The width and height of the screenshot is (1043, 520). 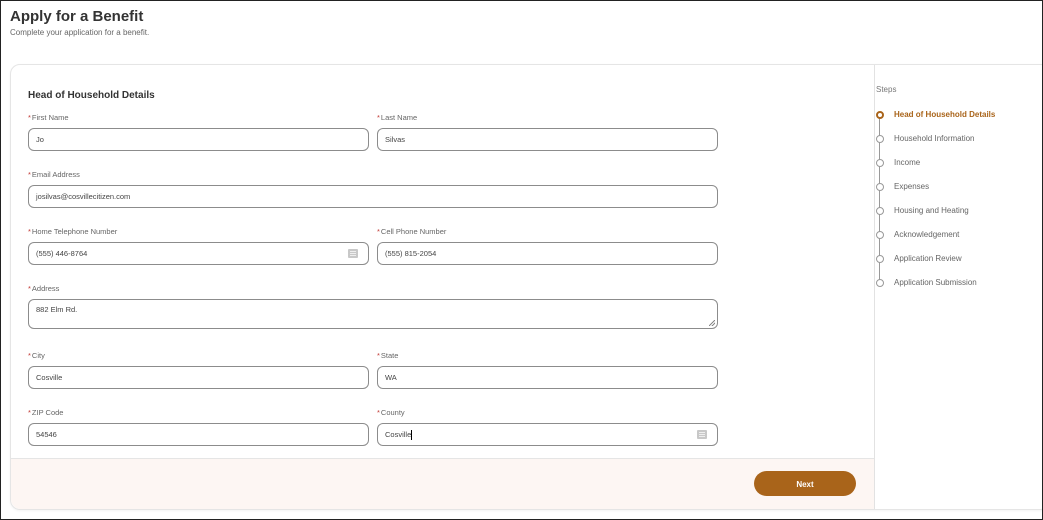 What do you see at coordinates (198, 118) in the screenshot?
I see `first-name-label: *First Name` at bounding box center [198, 118].